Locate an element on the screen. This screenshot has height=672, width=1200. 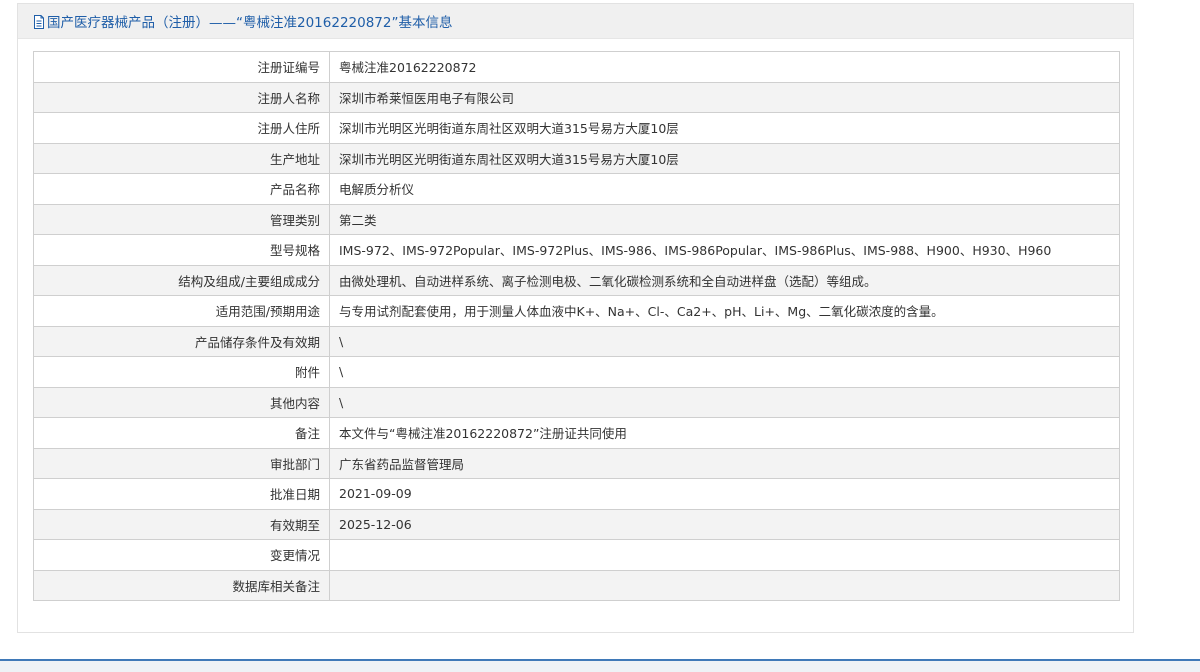
row-value: 深圳市希莱恒医用电子有限公司 is located at coordinates (724, 97).